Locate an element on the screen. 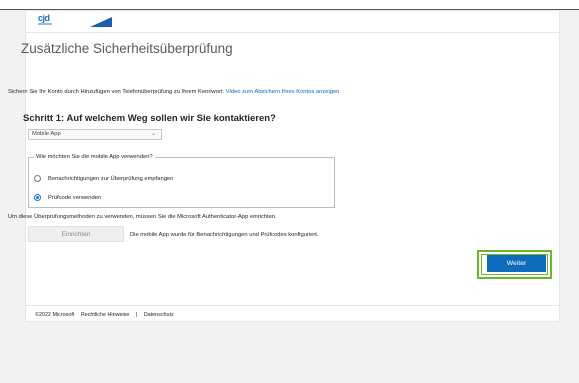  copyright: ©2022 Microsoft is located at coordinates (55, 315).